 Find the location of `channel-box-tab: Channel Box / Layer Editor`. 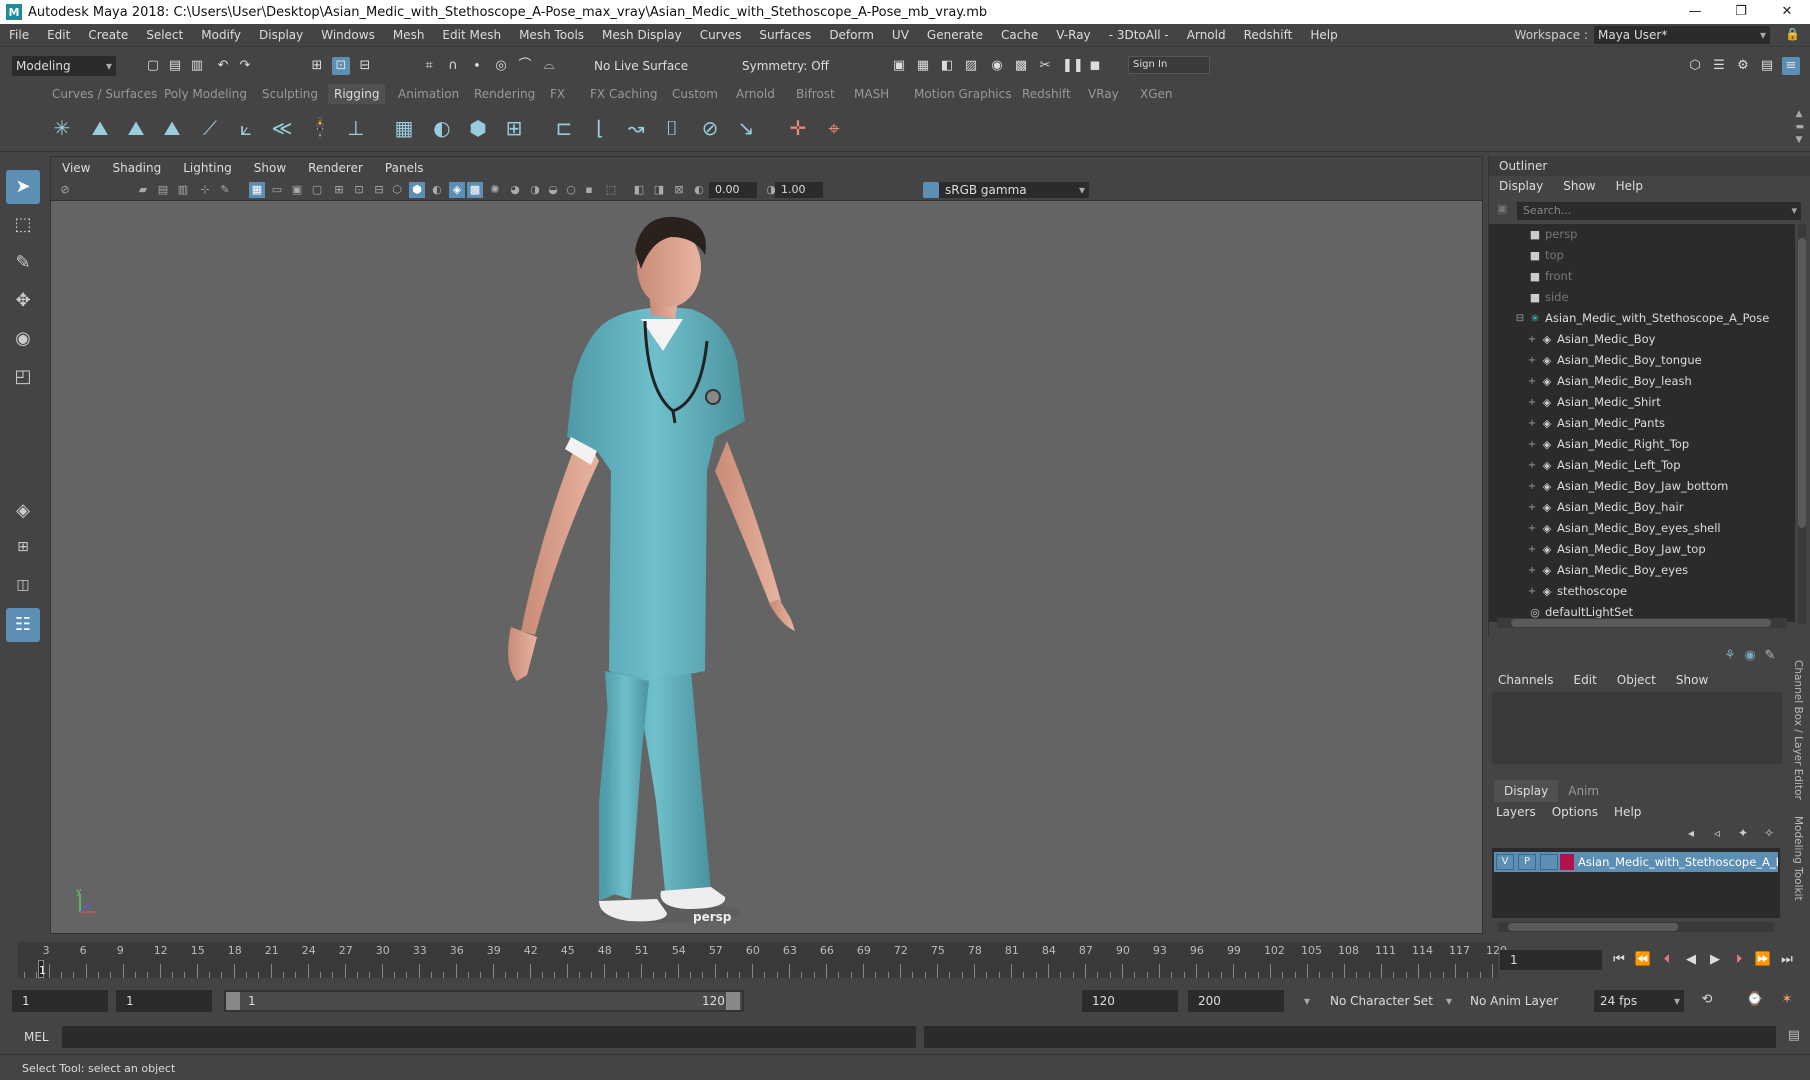

channel-box-tab: Channel Box / Layer Editor is located at coordinates (1798, 730).